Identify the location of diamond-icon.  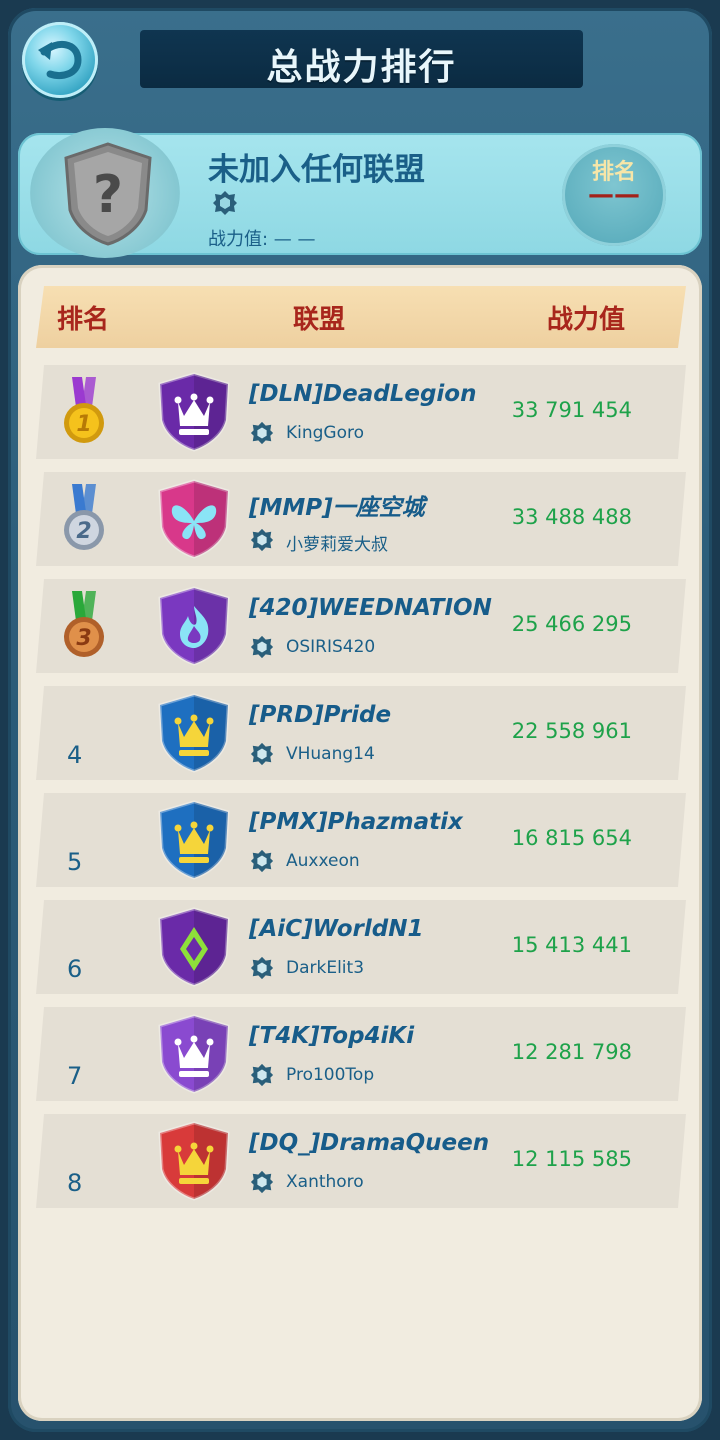
(194, 947).